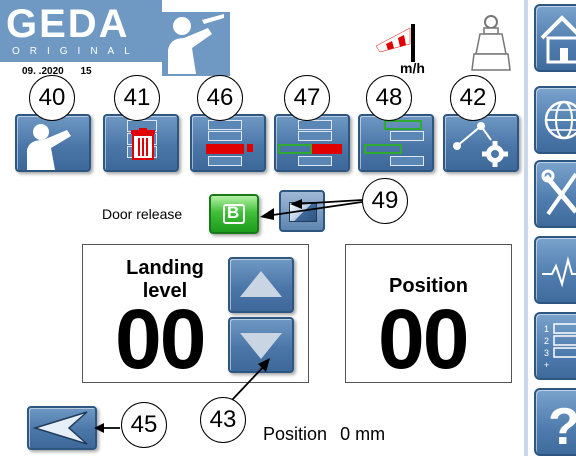 This screenshot has height=456, width=576. I want to click on help-icon: ?, so click(562, 426).